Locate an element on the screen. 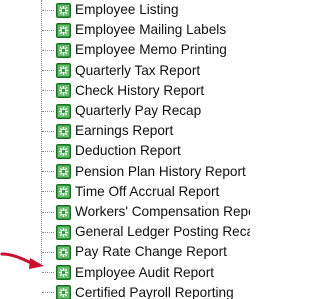 Image resolution: width=320 pixels, height=299 pixels. tree-item: Earnings Report is located at coordinates (102, 131).